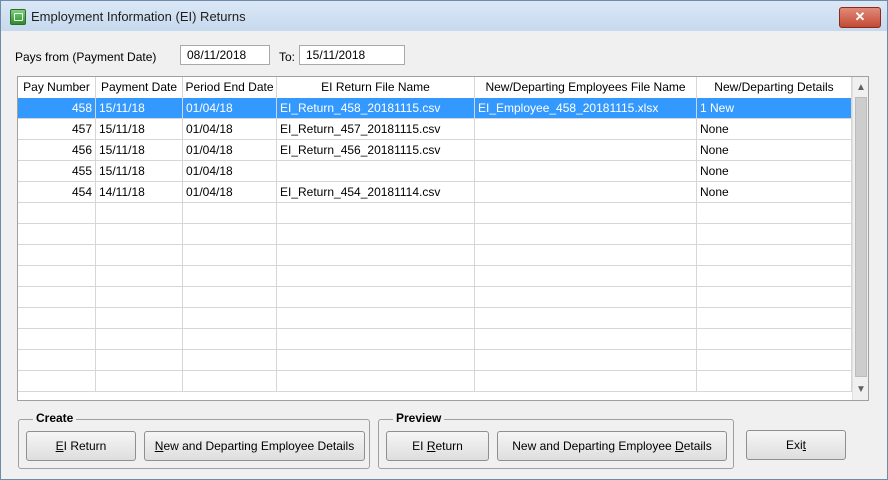 The width and height of the screenshot is (888, 480). Describe the element at coordinates (85, 446) in the screenshot. I see `label-rest: I Return` at that location.